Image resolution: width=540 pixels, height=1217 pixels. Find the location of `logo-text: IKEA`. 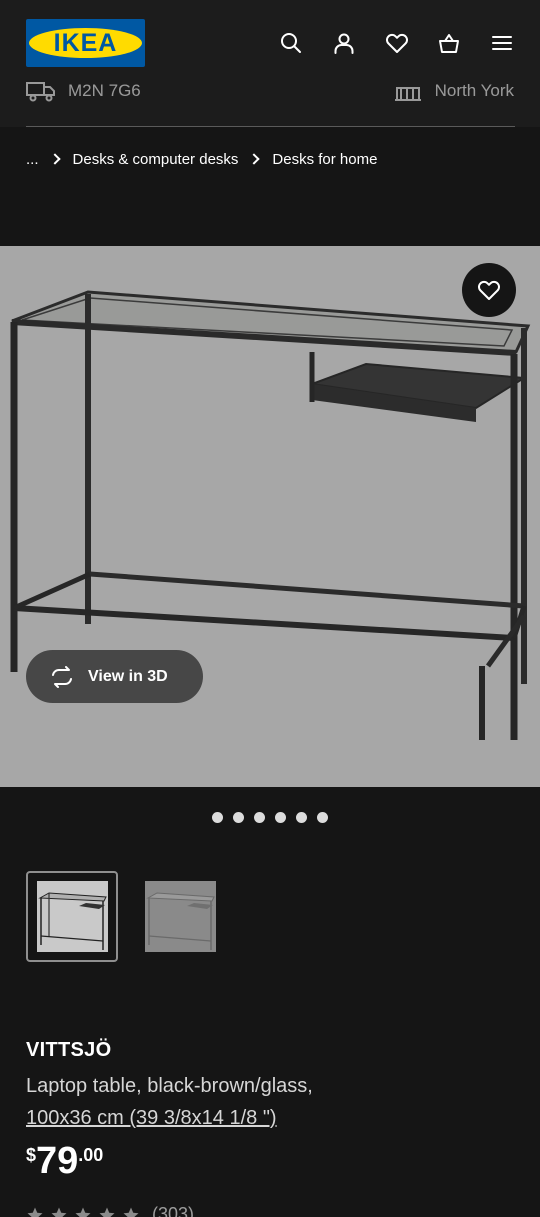

logo-text: IKEA is located at coordinates (85, 43).